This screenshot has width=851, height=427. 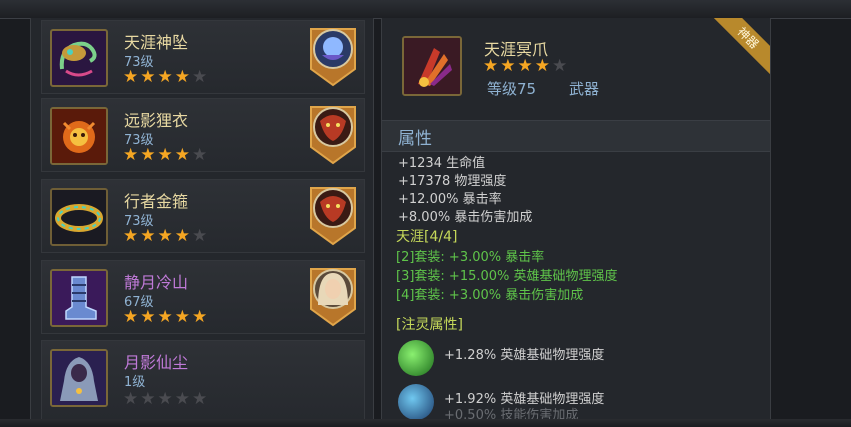 What do you see at coordinates (156, 120) in the screenshot?
I see `item-name: 远影狸衣` at bounding box center [156, 120].